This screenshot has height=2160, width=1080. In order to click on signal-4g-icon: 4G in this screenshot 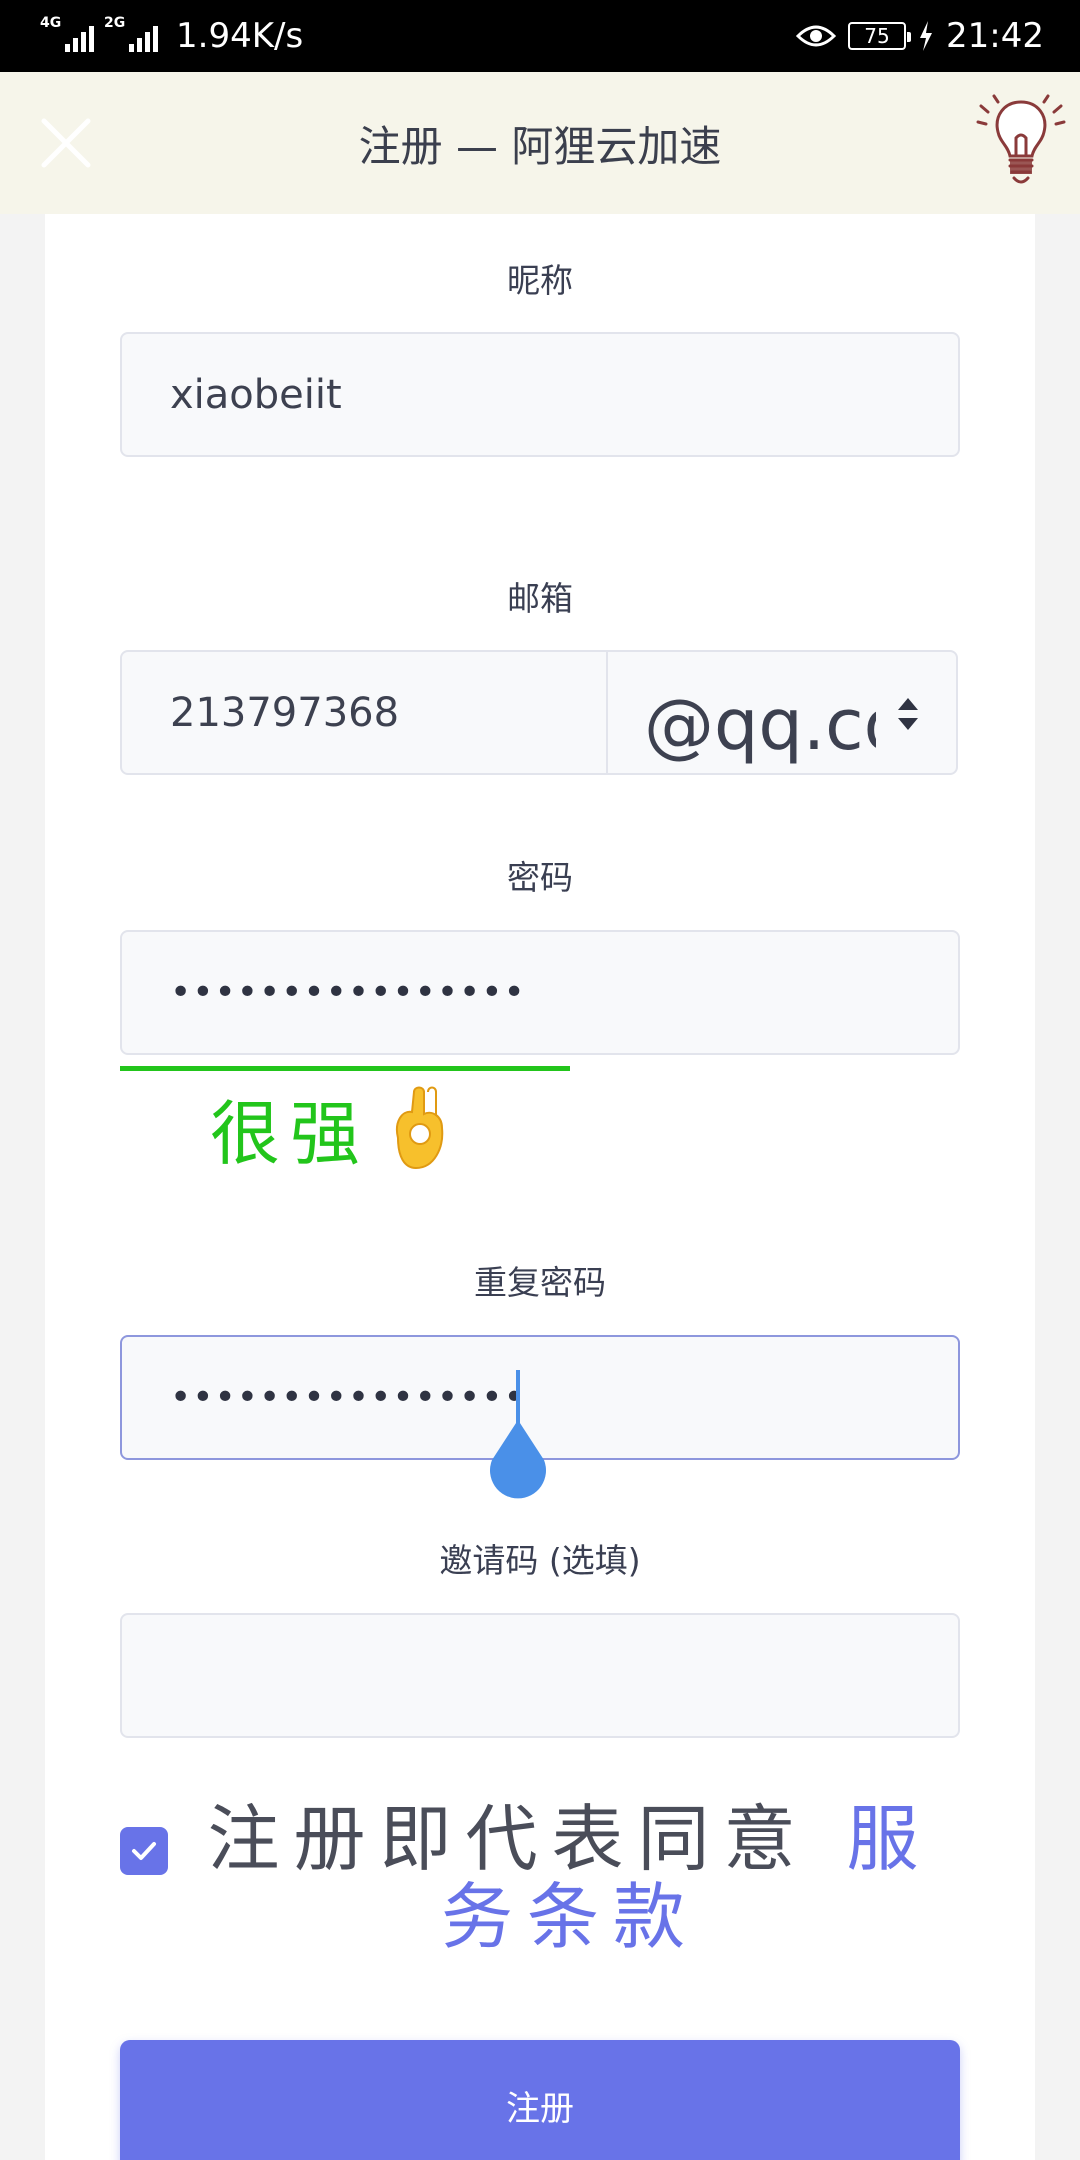, I will do `click(67, 36)`.